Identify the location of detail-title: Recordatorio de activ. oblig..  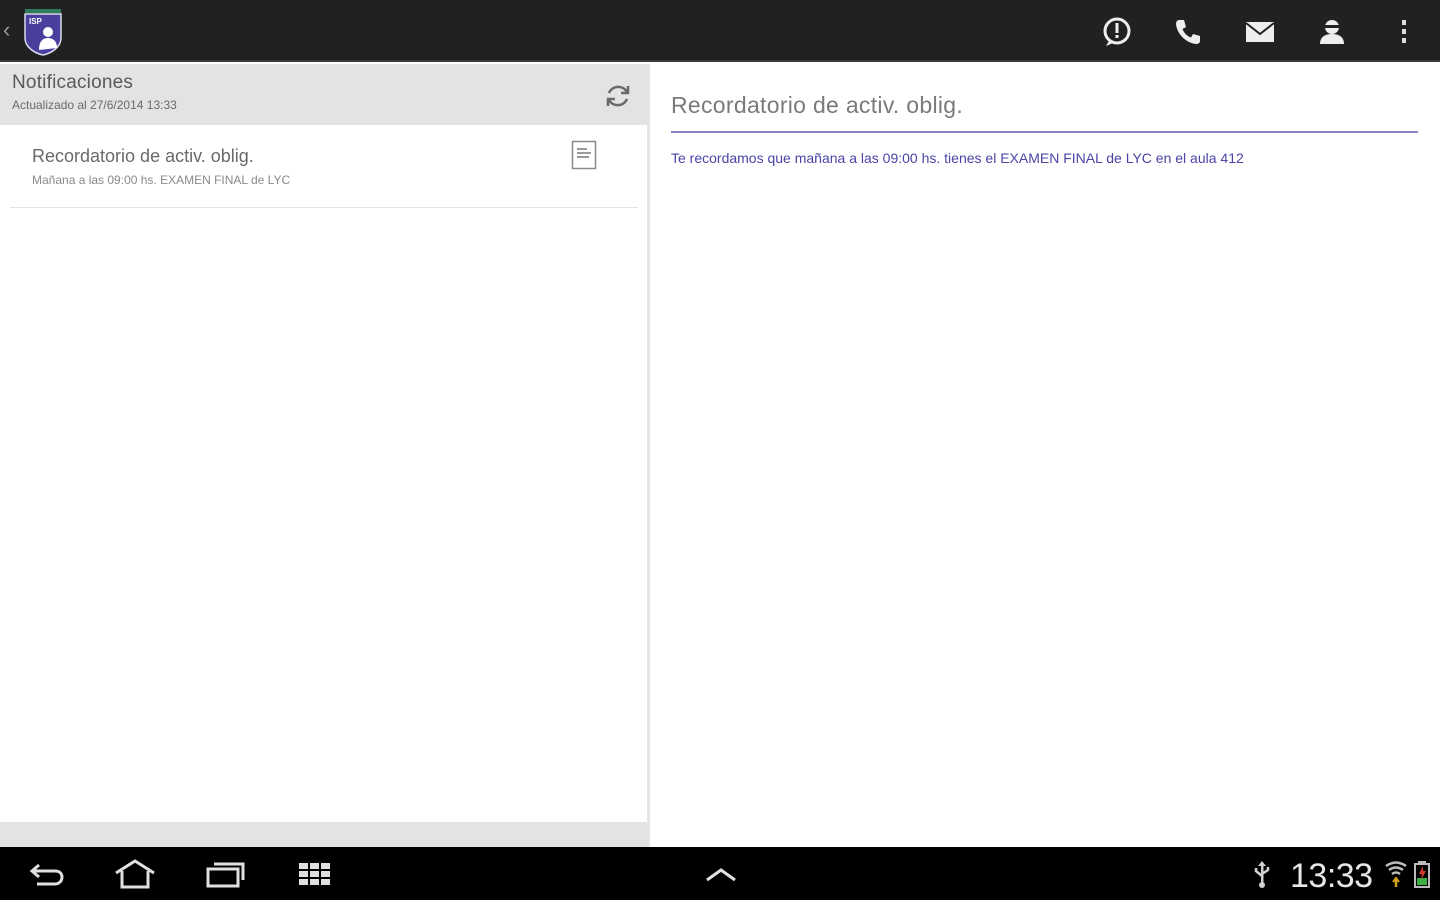
(817, 105).